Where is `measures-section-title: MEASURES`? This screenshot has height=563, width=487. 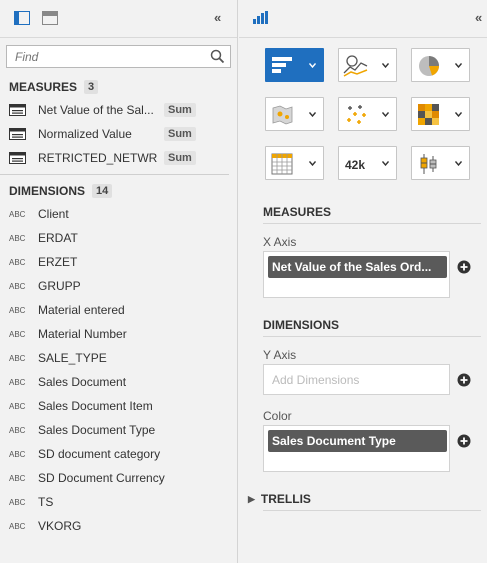
measures-section-title: MEASURES is located at coordinates (297, 212).